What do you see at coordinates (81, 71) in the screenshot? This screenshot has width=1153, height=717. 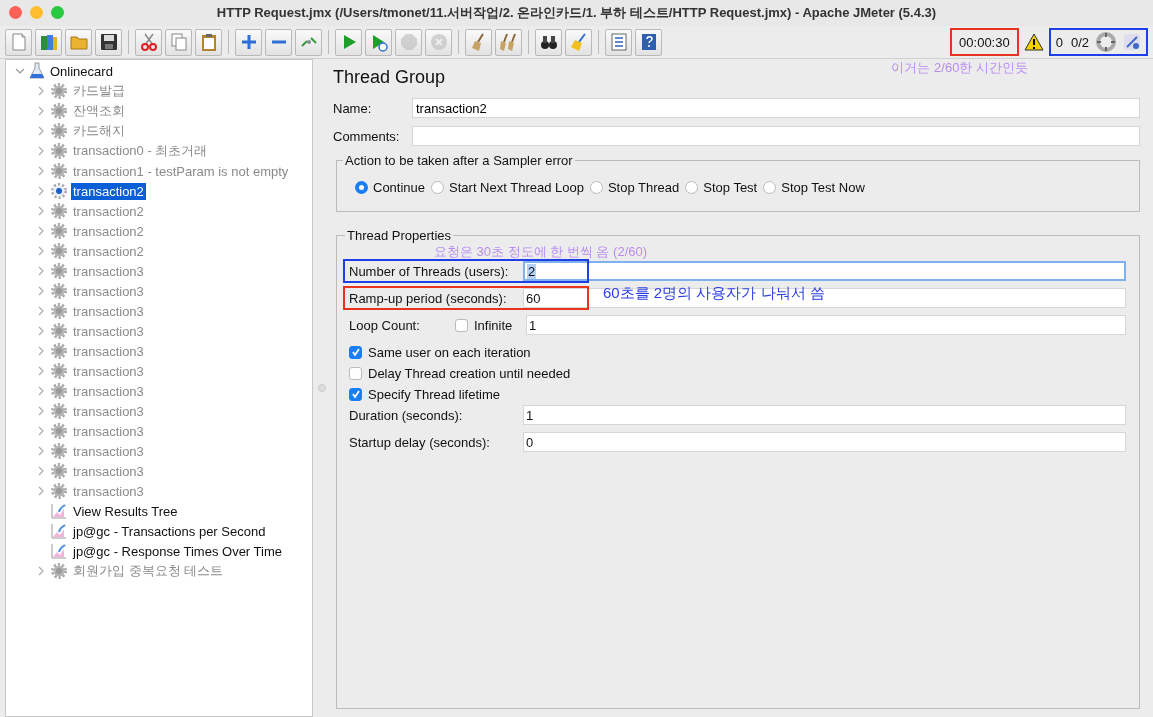 I see `tree-item: Onlinecard` at bounding box center [81, 71].